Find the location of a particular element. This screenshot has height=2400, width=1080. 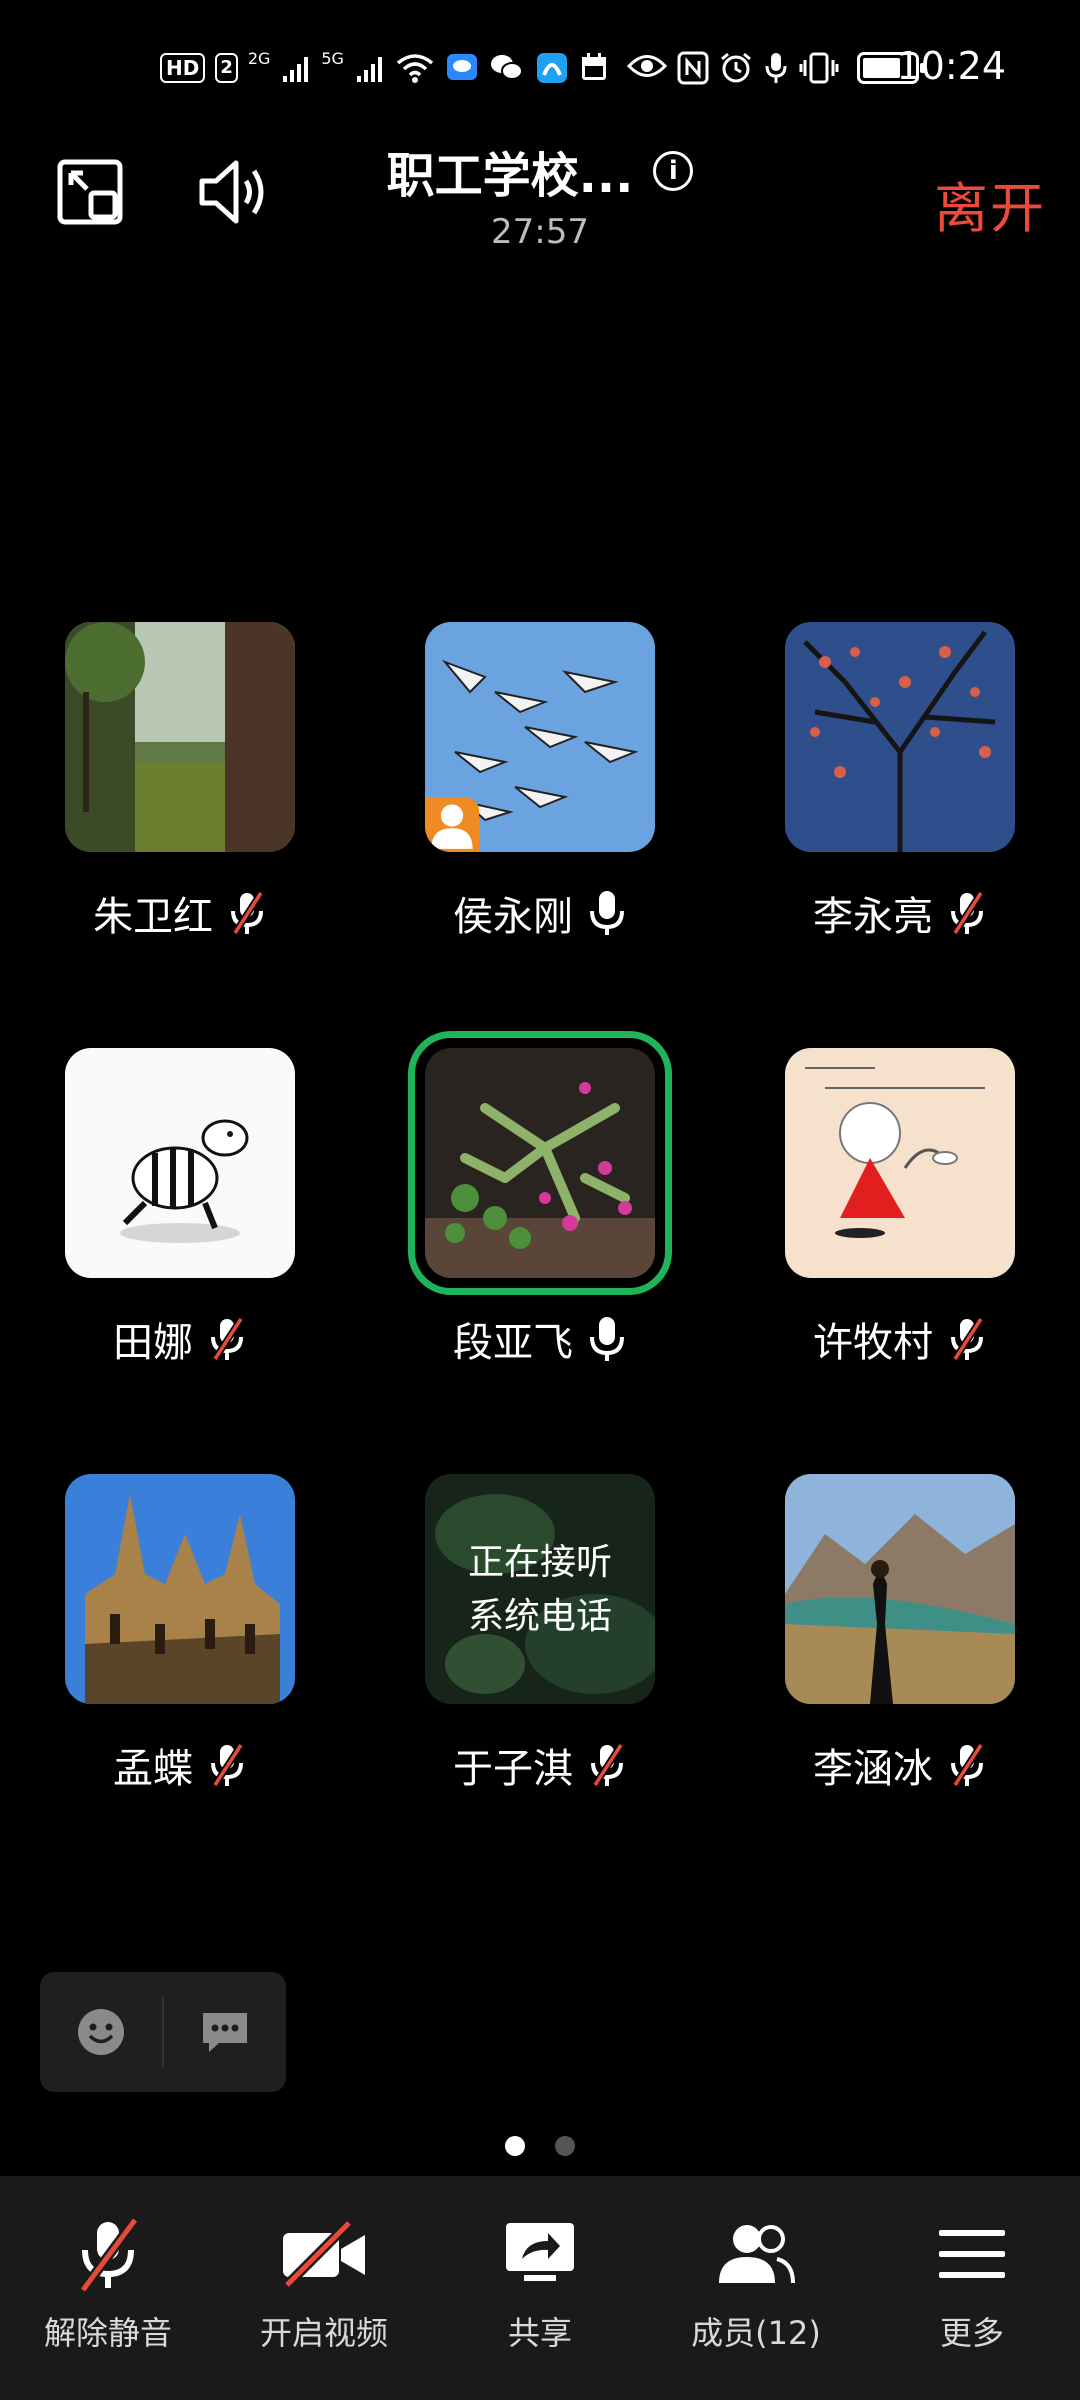

meeting-title-area: 职工学校... i 27:57 is located at coordinates (540, 194).